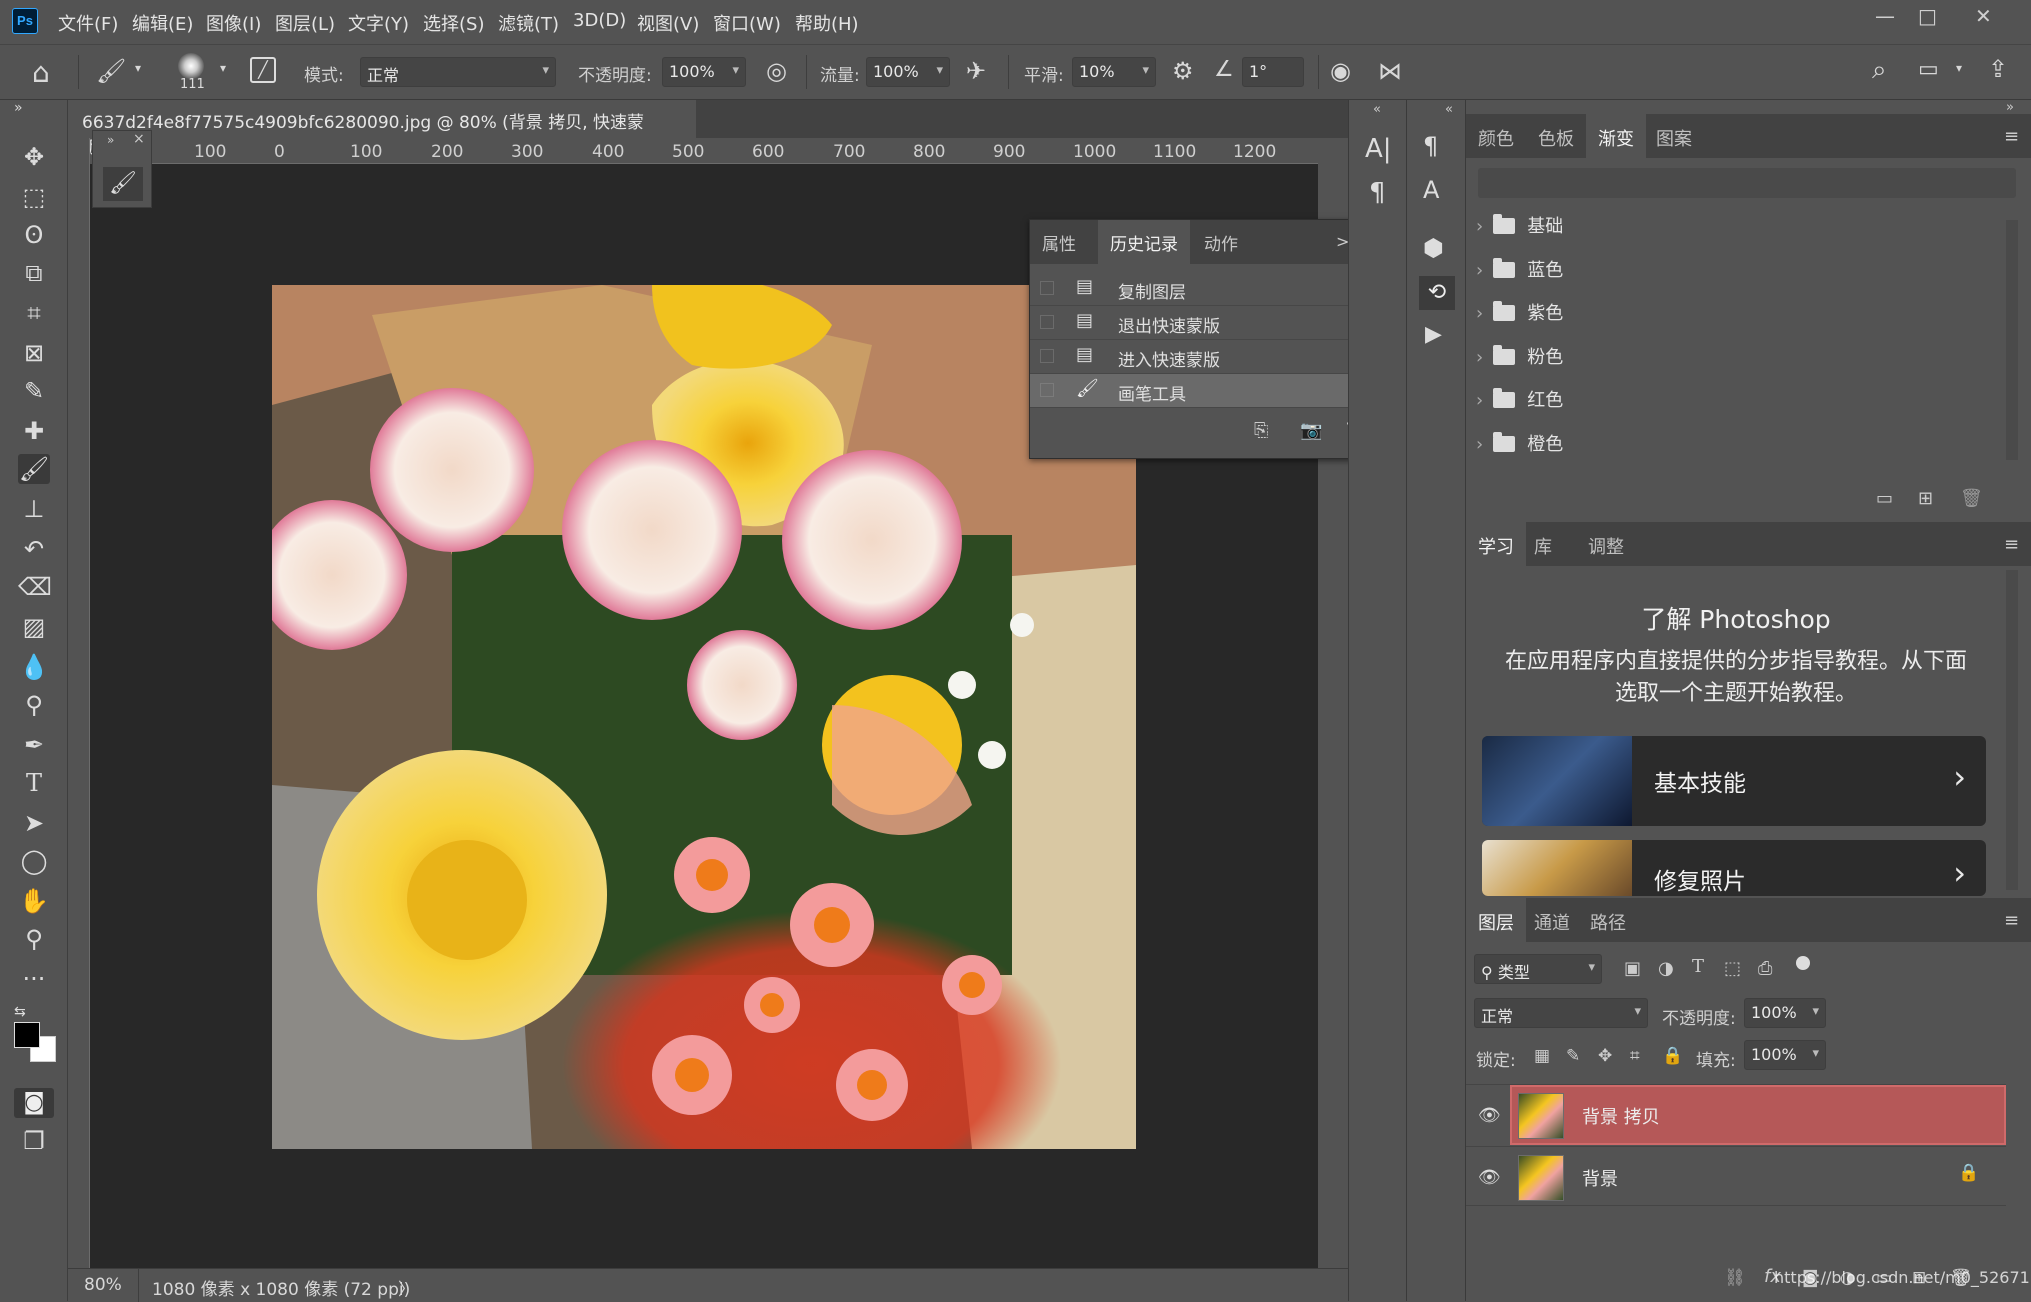  I want to click on character-panel-icon: A|, so click(1378, 149).